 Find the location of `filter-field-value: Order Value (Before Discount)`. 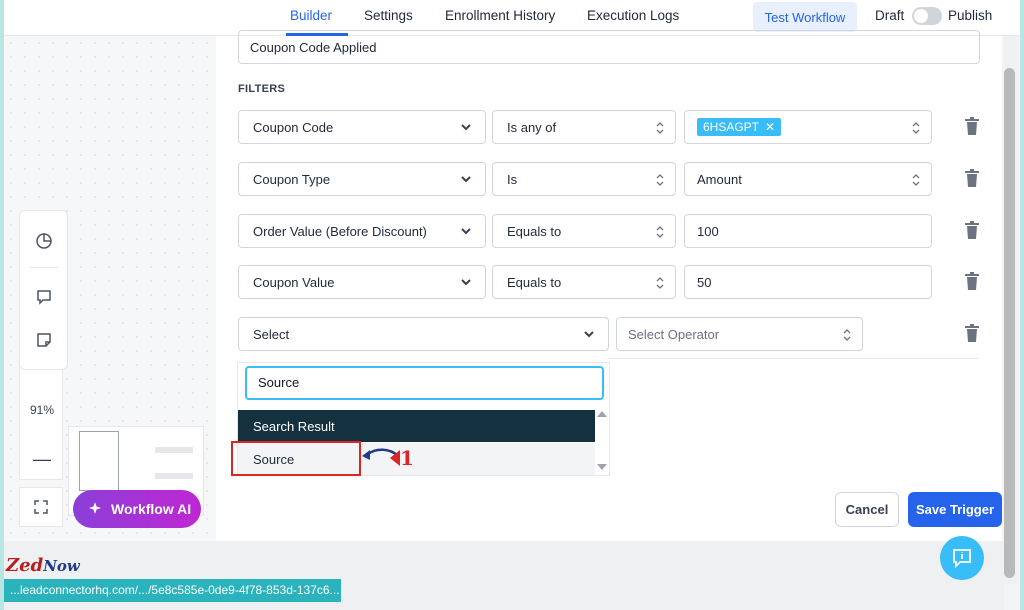

filter-field-value: Order Value (Before Discount) is located at coordinates (340, 231).